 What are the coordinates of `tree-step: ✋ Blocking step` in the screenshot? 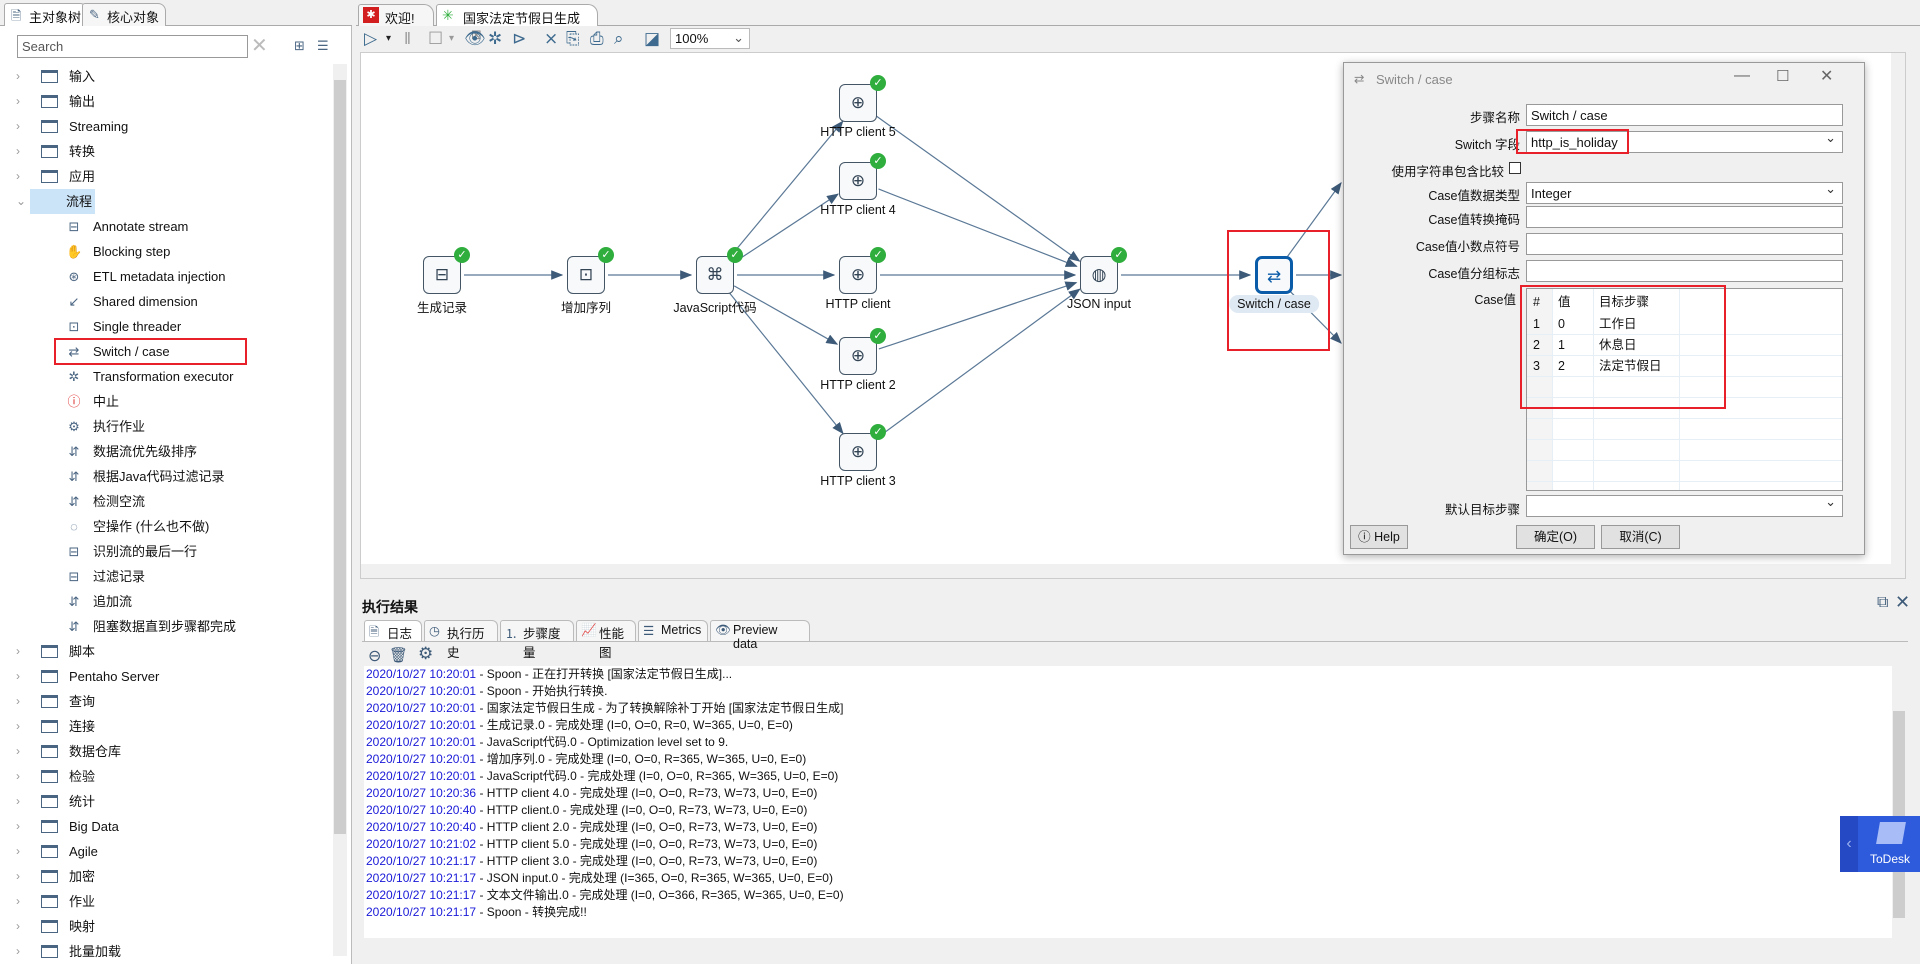 It's located at (166, 251).